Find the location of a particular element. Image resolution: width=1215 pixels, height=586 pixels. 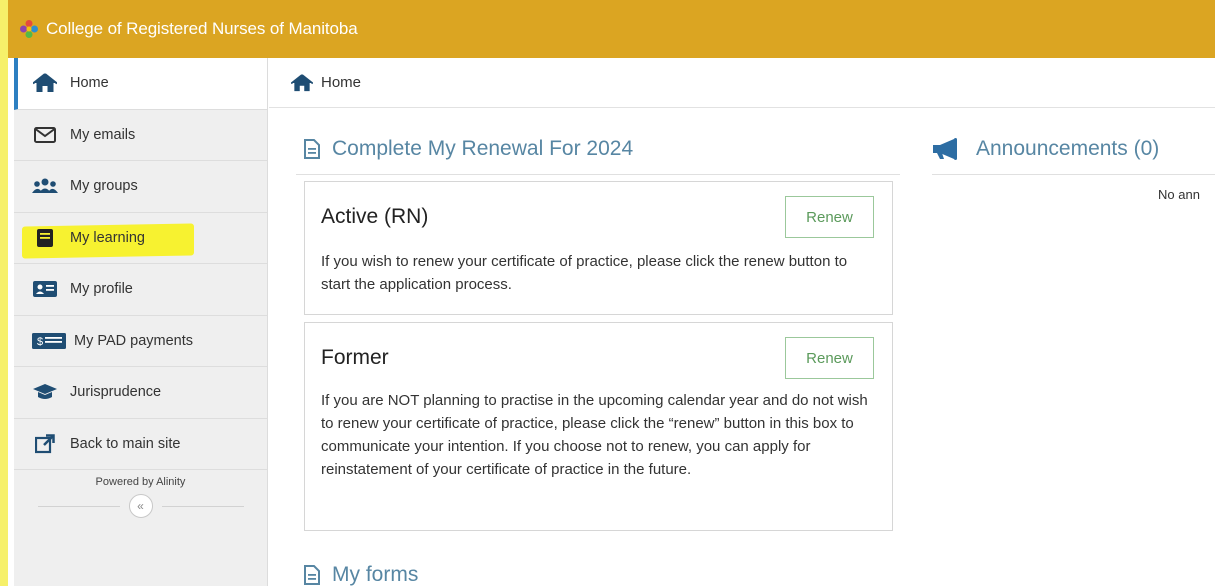

sidebar-item-profile: My profile is located at coordinates (140, 290).